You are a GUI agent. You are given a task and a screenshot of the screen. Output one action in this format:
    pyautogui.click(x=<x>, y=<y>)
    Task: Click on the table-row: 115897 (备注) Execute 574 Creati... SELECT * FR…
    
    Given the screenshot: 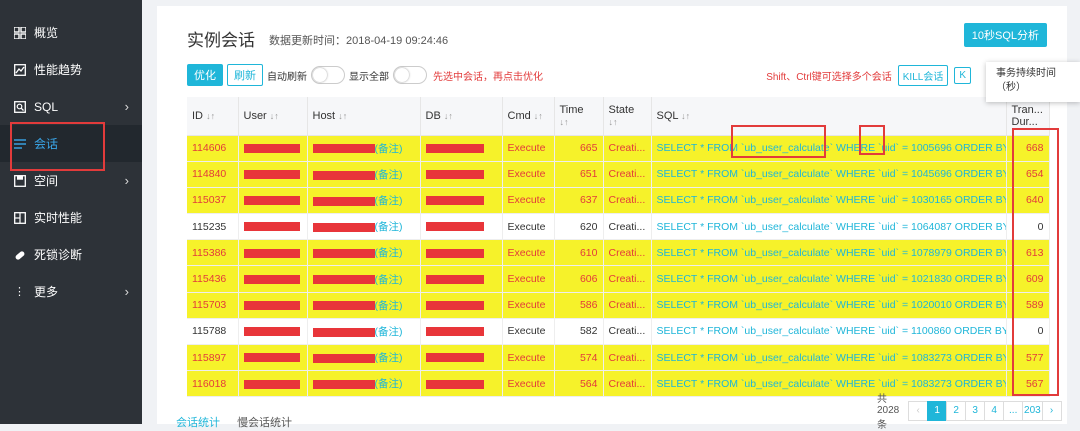 What is the action you would take?
    pyautogui.click(x=618, y=358)
    